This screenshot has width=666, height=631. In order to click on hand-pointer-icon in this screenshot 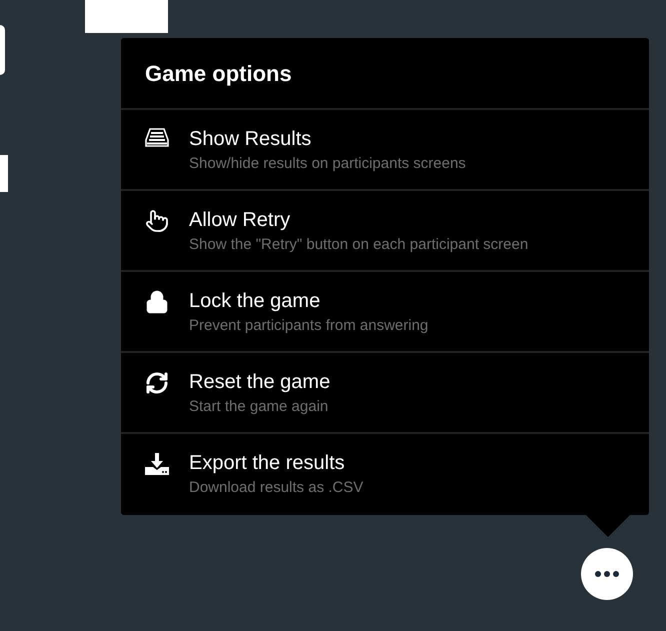, I will do `click(157, 221)`.